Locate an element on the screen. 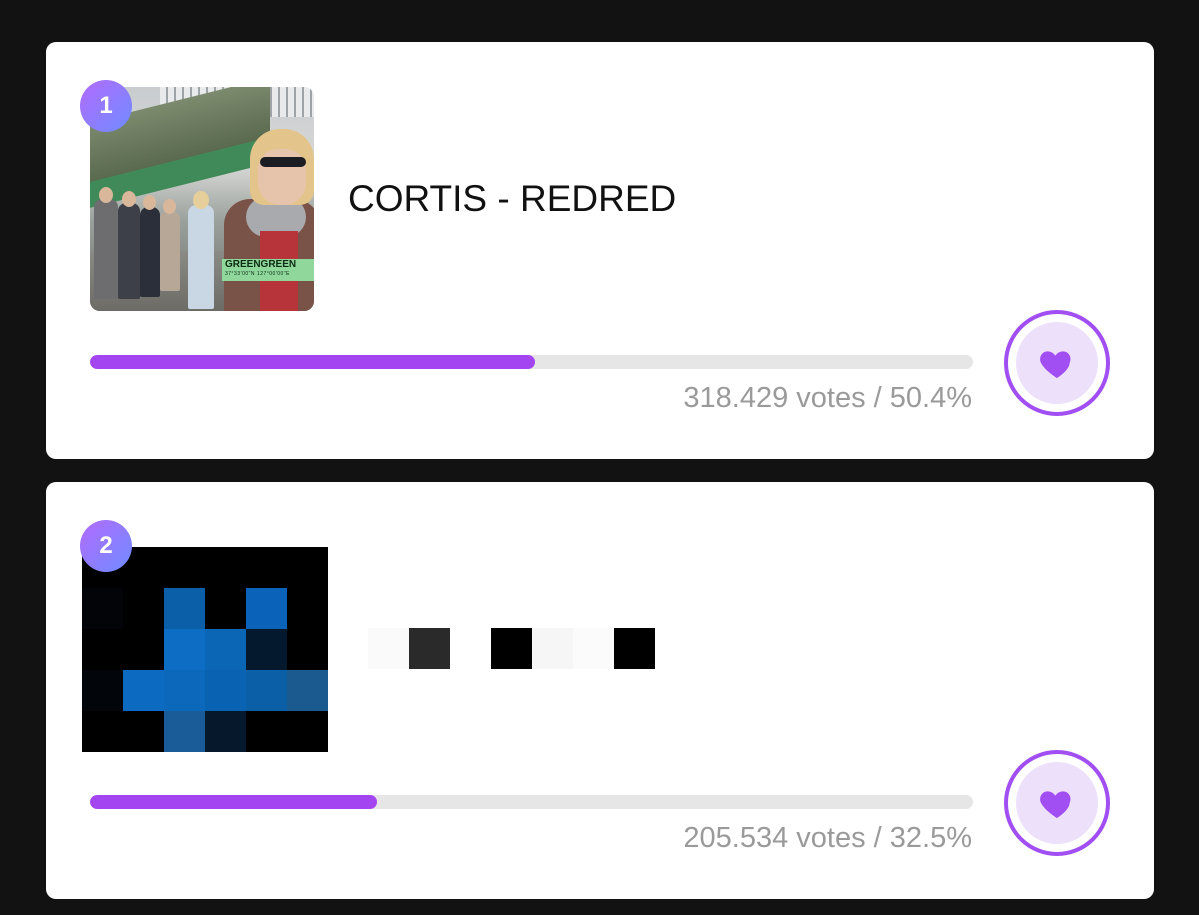 Image resolution: width=1199 pixels, height=915 pixels. vote-count: 318.429 votes / 50.4% is located at coordinates (827, 398).